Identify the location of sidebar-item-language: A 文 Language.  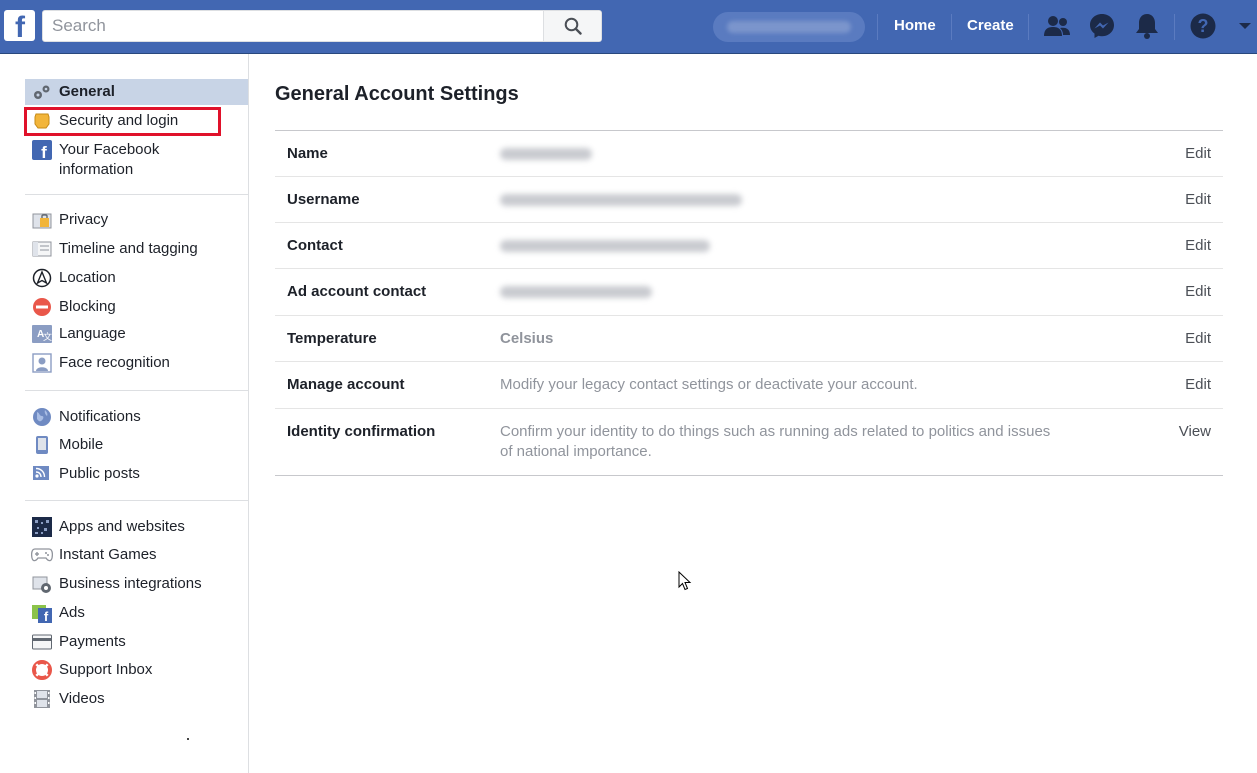
(136, 334).